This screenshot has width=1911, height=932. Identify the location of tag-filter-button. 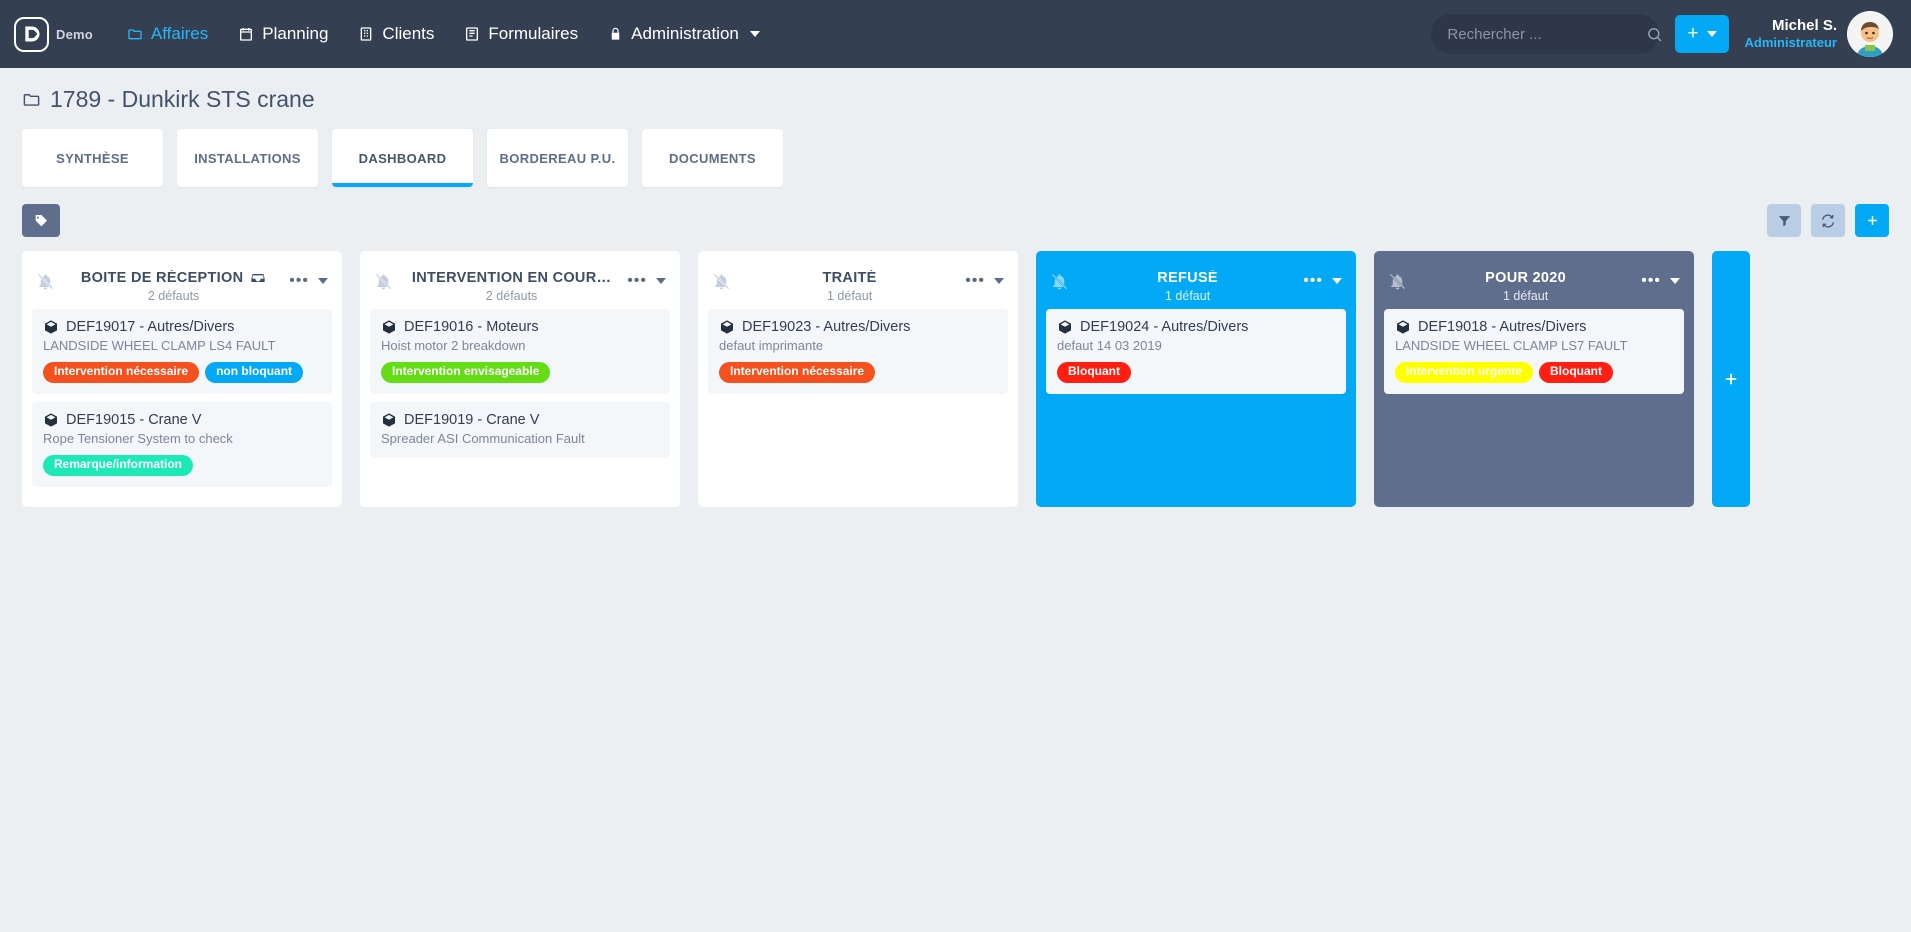
(41, 220).